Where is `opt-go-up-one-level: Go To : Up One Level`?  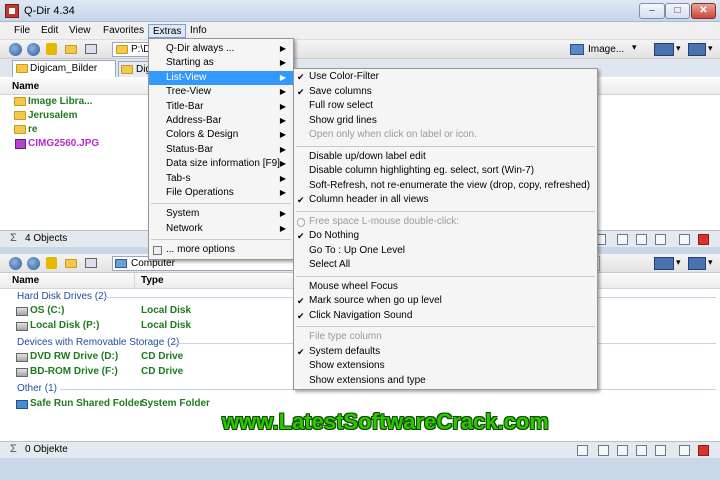
opt-go-up-one-level: Go To : Up One Level is located at coordinates (445, 251).